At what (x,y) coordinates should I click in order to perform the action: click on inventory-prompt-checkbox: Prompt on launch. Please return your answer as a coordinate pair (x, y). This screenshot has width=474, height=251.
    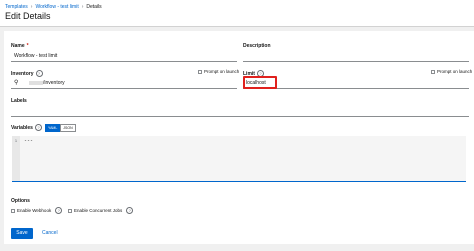
    Looking at the image, I should click on (218, 71).